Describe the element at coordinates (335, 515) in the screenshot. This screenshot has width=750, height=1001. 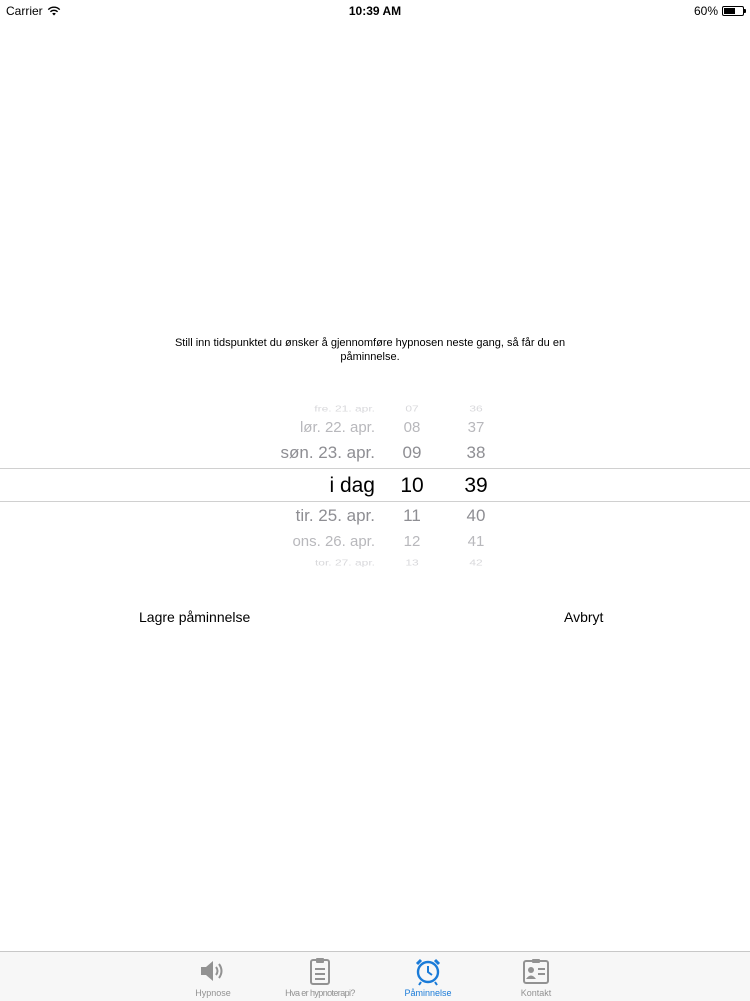
I see `picker-day-value: tir. 25. apr.` at that location.